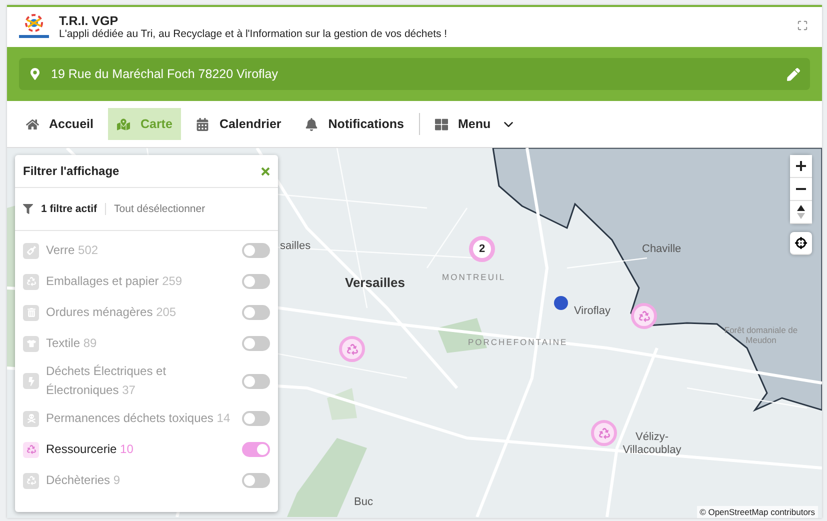 This screenshot has height=521, width=827. What do you see at coordinates (354, 124) in the screenshot?
I see `nav-tab: Notifications` at bounding box center [354, 124].